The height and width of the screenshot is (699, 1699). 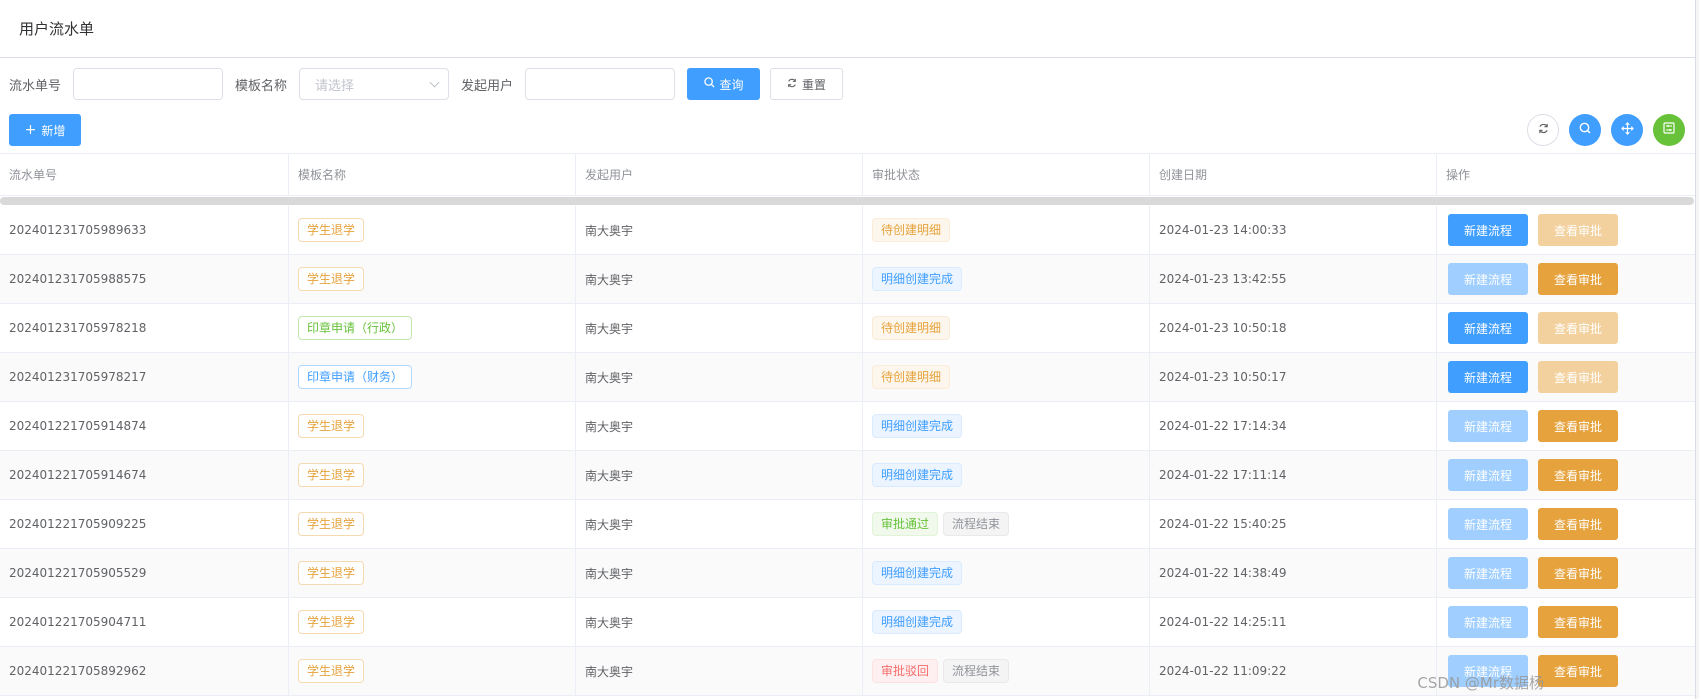 I want to click on date-cell: 2024-01-23 14:00:33, so click(x=1293, y=230).